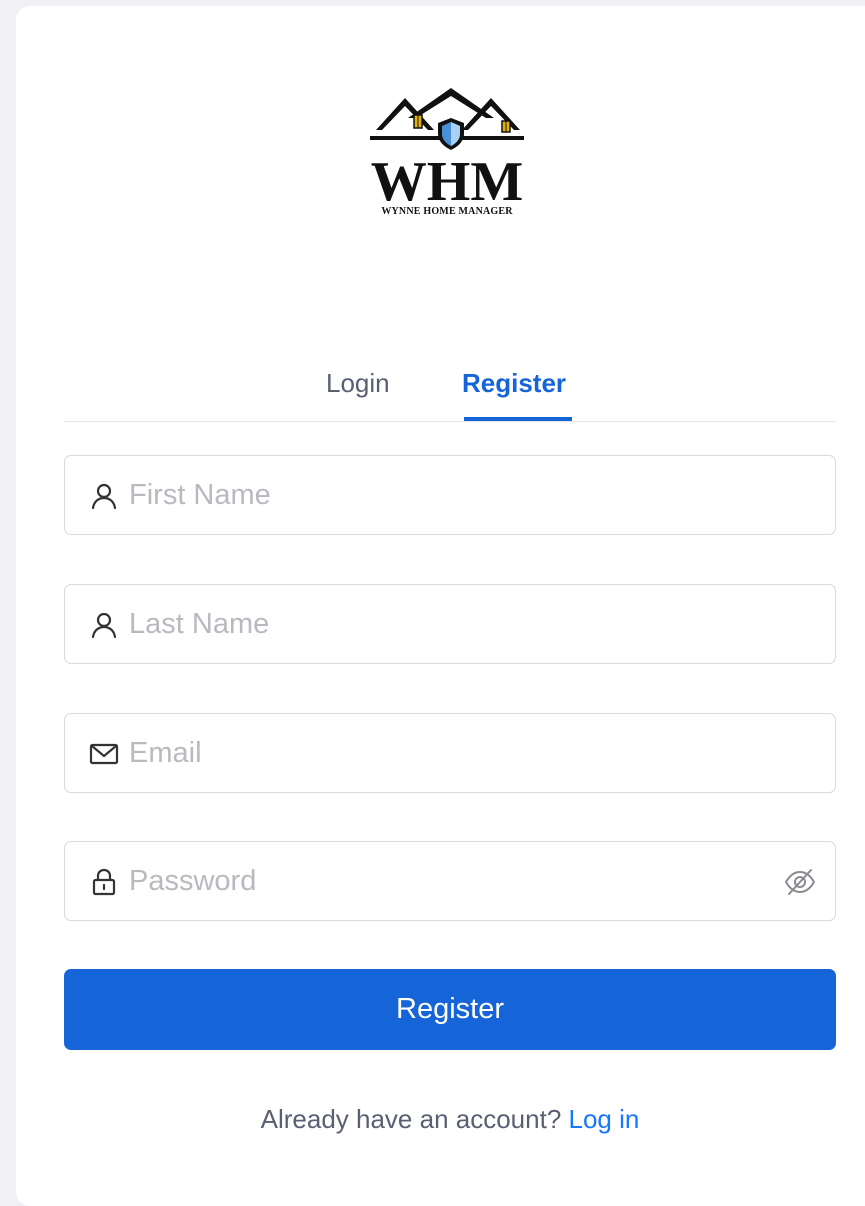  I want to click on brand-logo: WHM WYNNE HOME MANAGER, so click(447, 158).